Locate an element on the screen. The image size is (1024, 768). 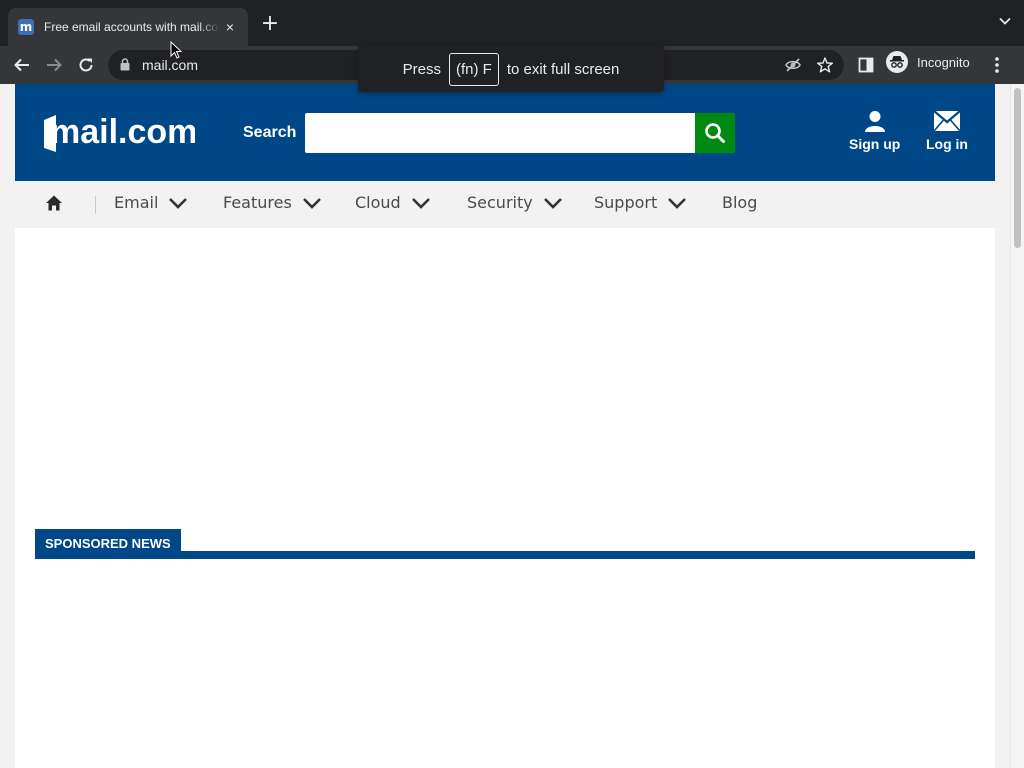
signup-button: Sign up is located at coordinates (874, 131).